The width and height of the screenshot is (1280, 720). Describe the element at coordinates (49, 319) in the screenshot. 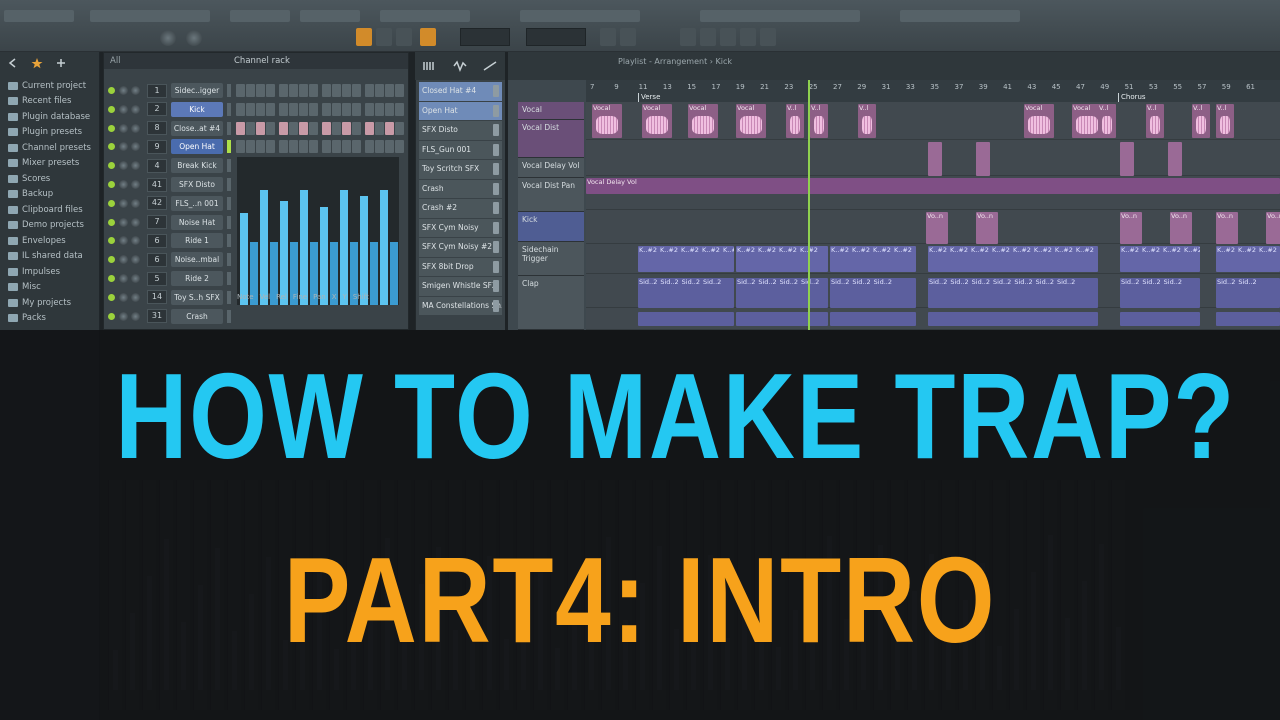

I see `browser-item: Packs` at that location.